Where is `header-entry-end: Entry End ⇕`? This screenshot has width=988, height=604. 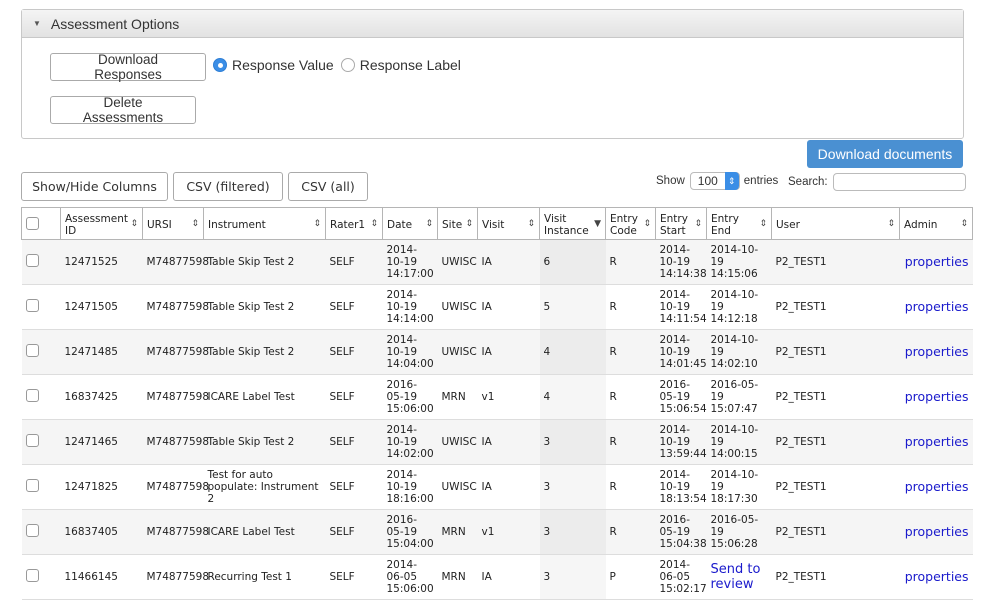
header-entry-end: Entry End ⇕ is located at coordinates (739, 223).